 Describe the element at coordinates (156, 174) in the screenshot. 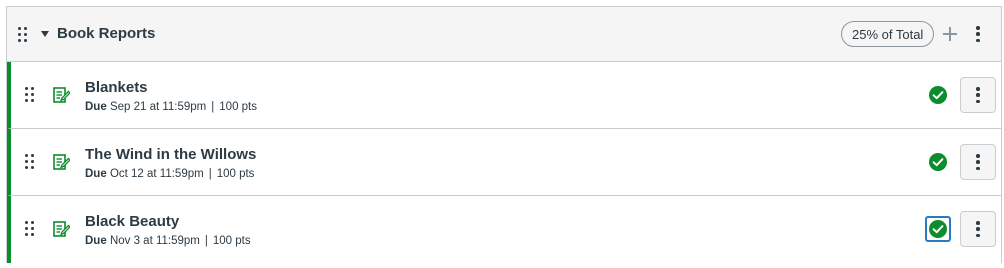

I see `due-date: Oct 12 at 11:59pm` at that location.